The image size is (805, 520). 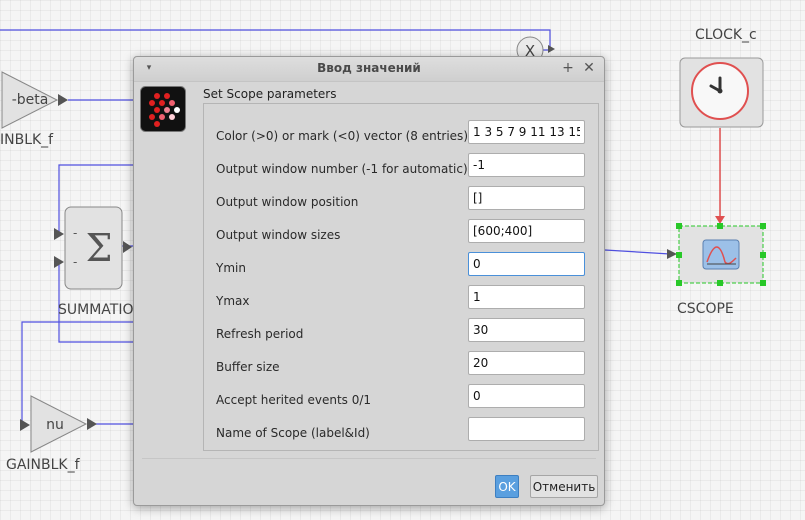 I want to click on field-label-refresh-period: Refresh period, so click(x=260, y=334).